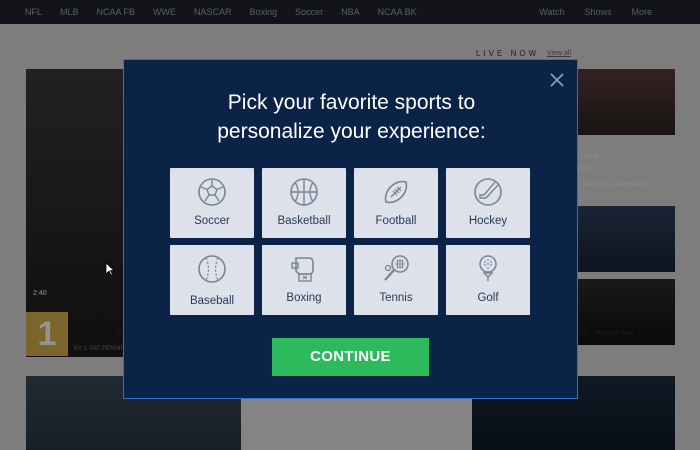 This screenshot has height=450, width=700. Describe the element at coordinates (351, 131) in the screenshot. I see `modal-title-line2: personalize your experience:` at that location.